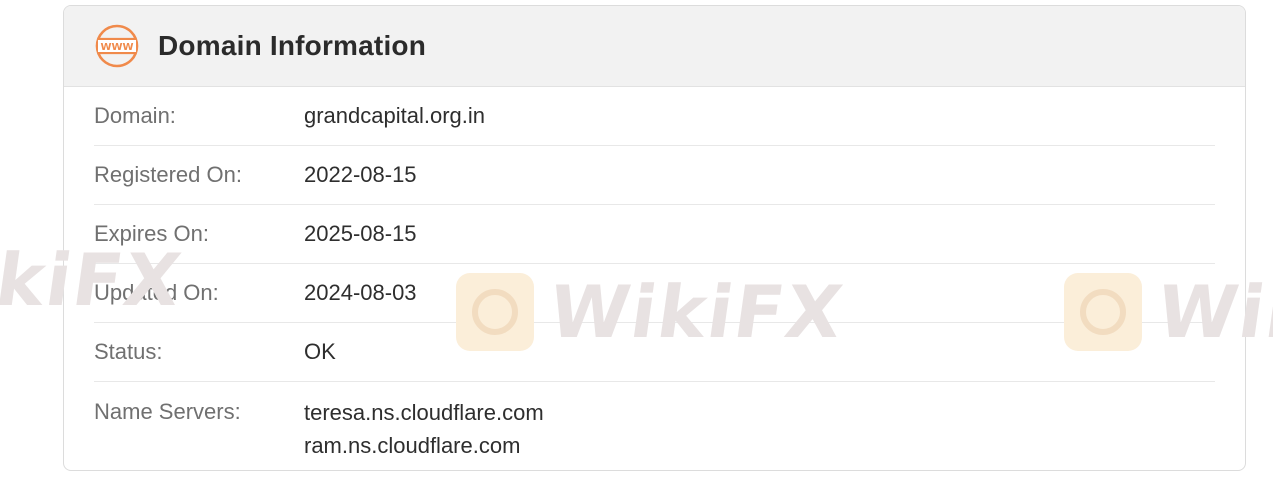 This screenshot has height=482, width=1273. Describe the element at coordinates (360, 292) in the screenshot. I see `row-value: 2024-08-03` at that location.